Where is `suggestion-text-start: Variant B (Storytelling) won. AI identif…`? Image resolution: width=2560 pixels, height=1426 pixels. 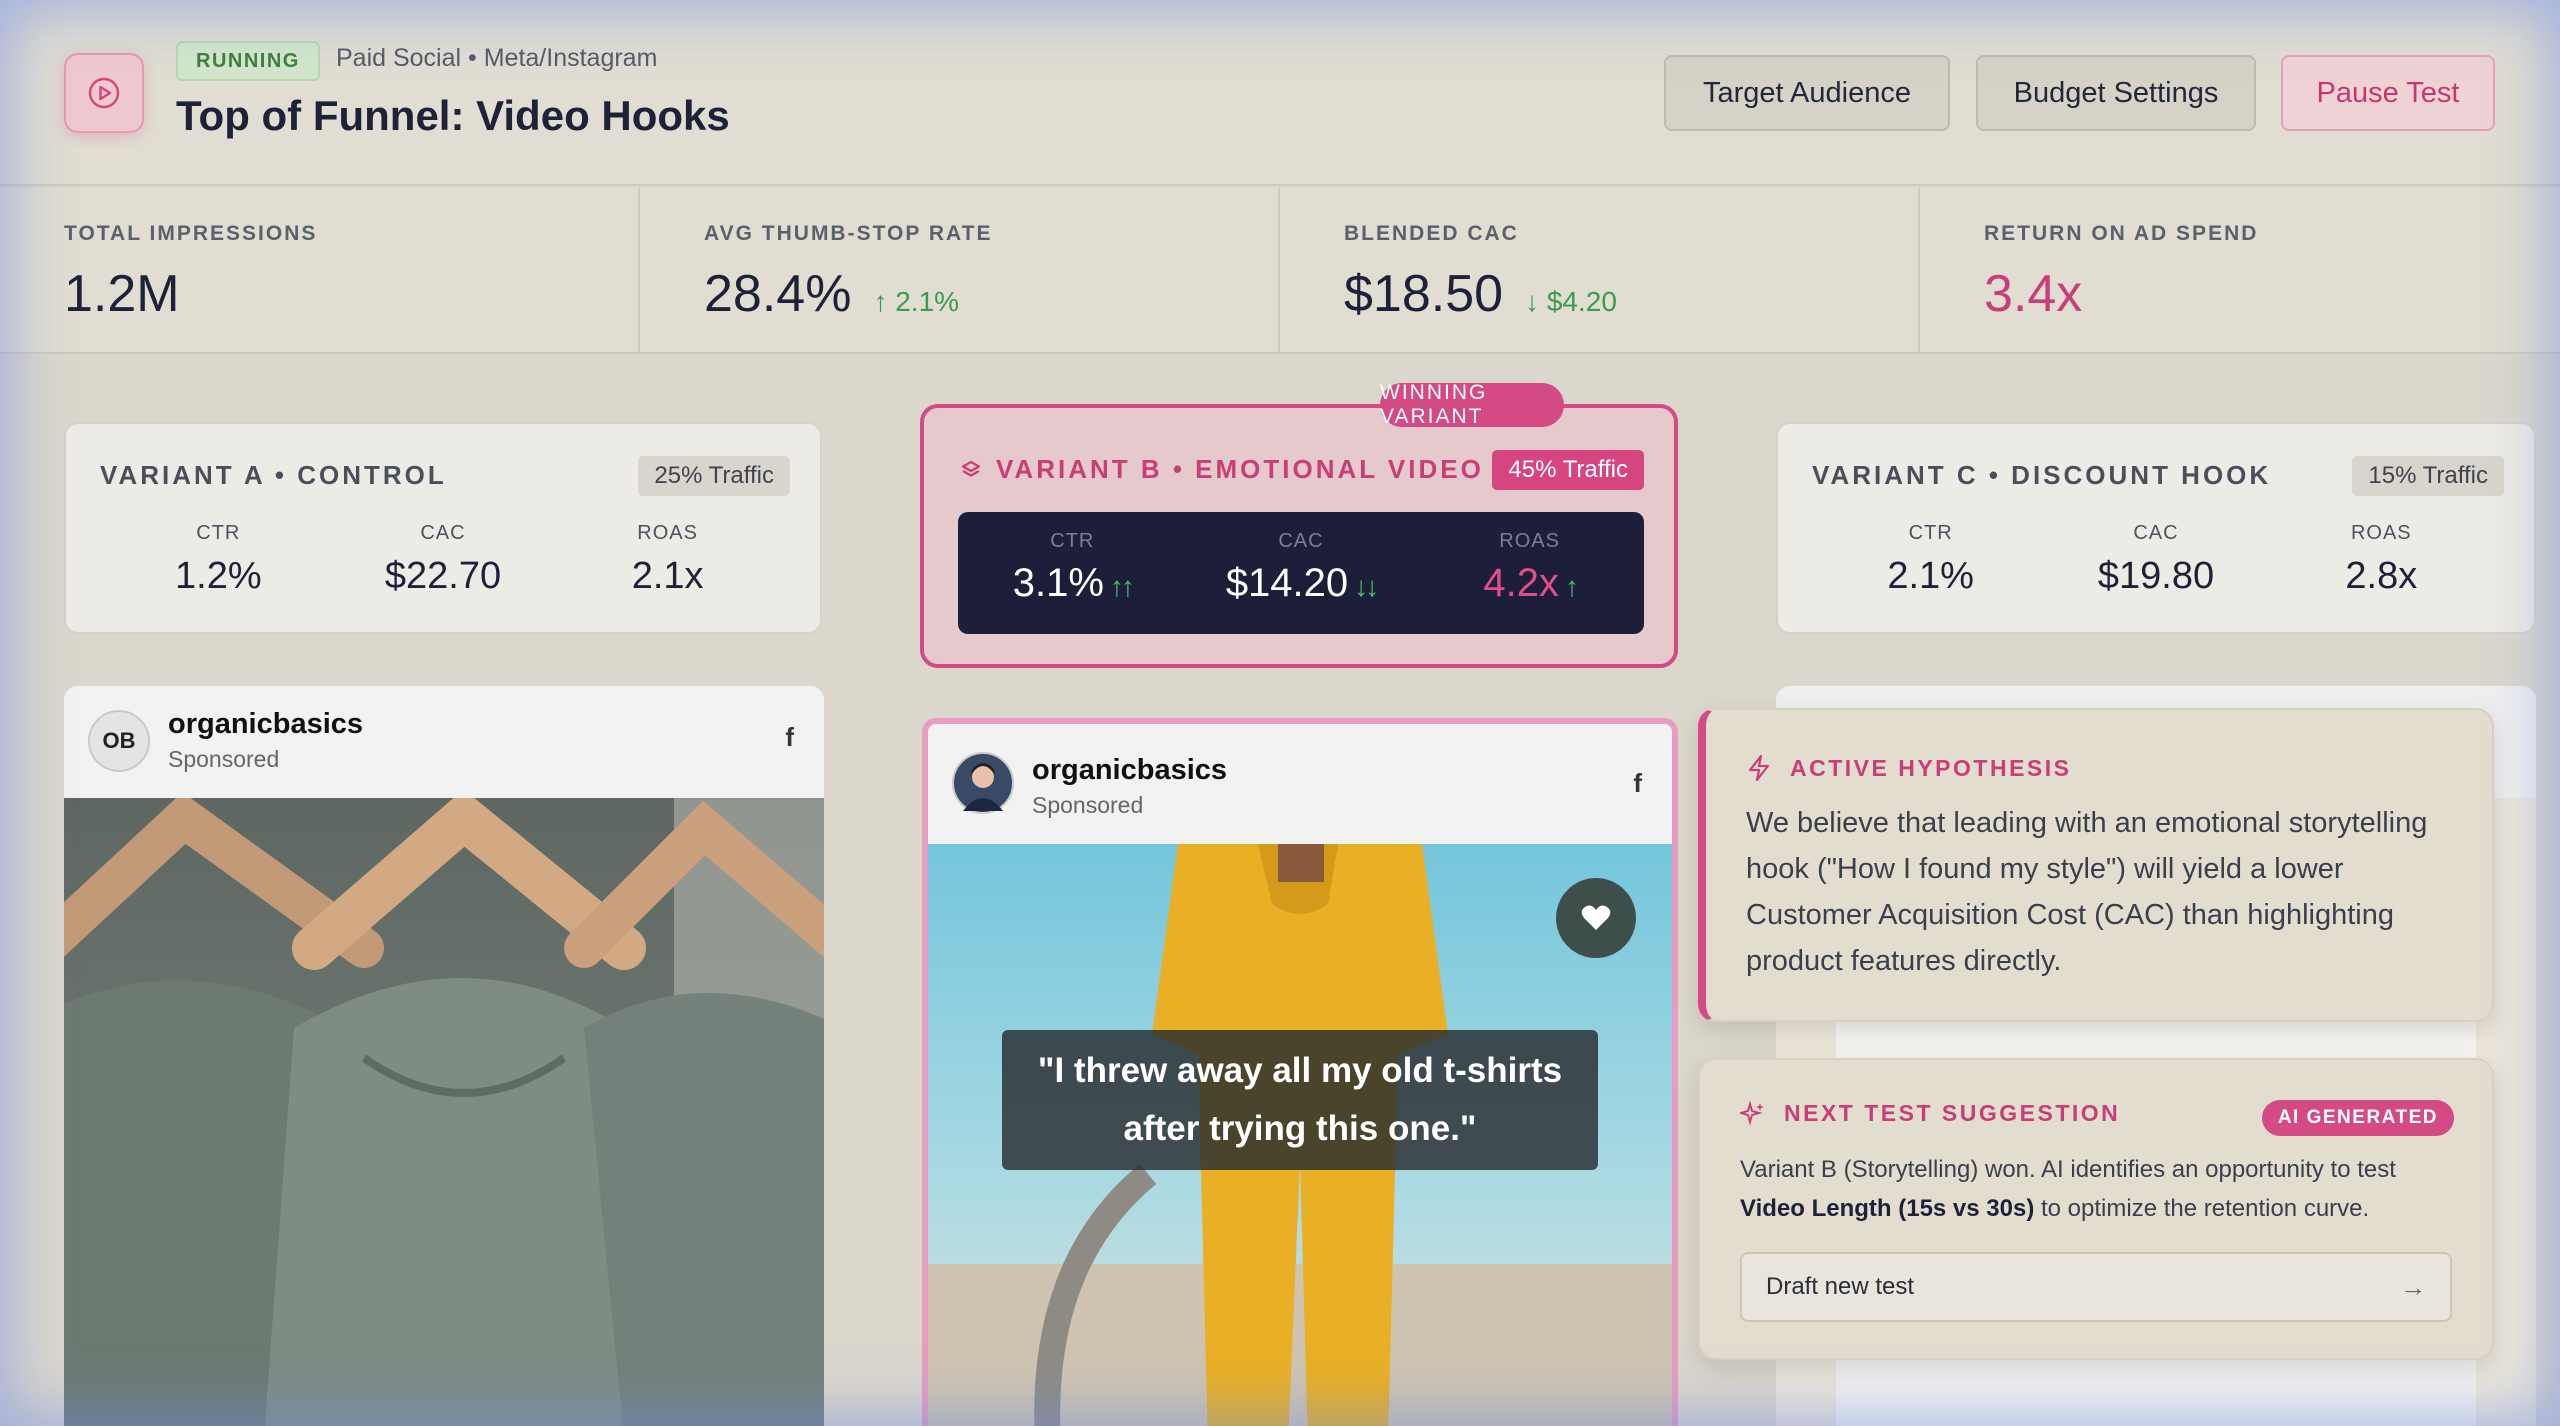
suggestion-text-start: Variant B (Storytelling) won. AI identif… is located at coordinates (2068, 1169).